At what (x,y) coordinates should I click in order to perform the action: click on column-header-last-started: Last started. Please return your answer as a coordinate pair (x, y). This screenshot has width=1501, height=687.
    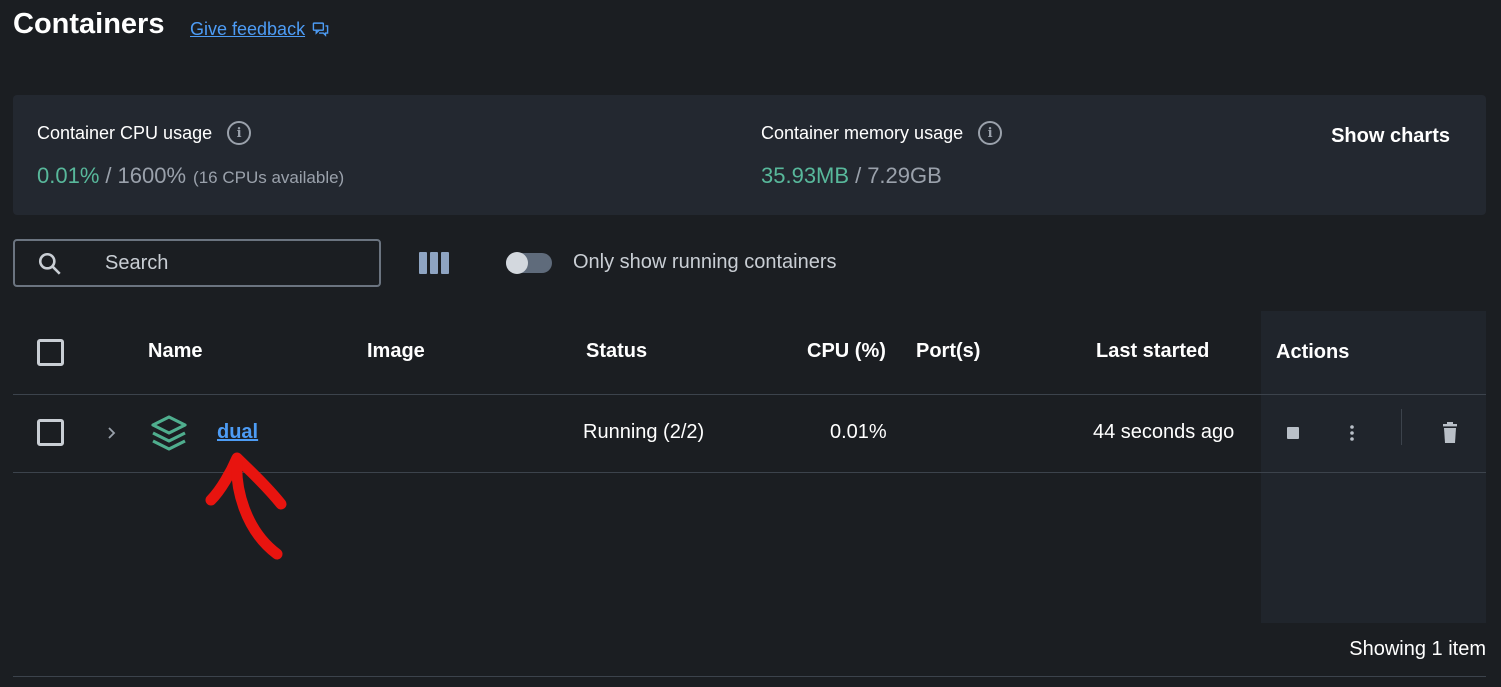
    Looking at the image, I should click on (1152, 351).